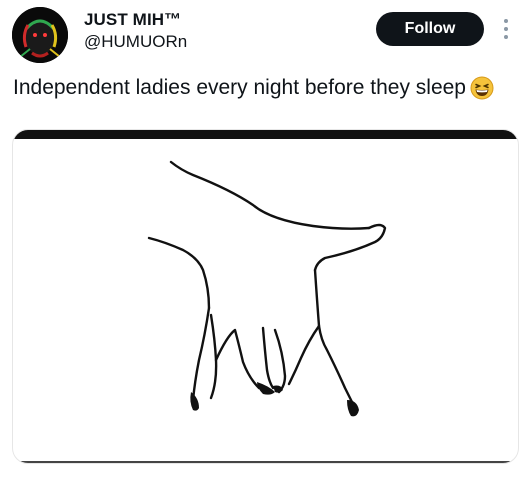 This screenshot has height=479, width=531. Describe the element at coordinates (135, 19) in the screenshot. I see `display-name: JUST MIH™` at that location.